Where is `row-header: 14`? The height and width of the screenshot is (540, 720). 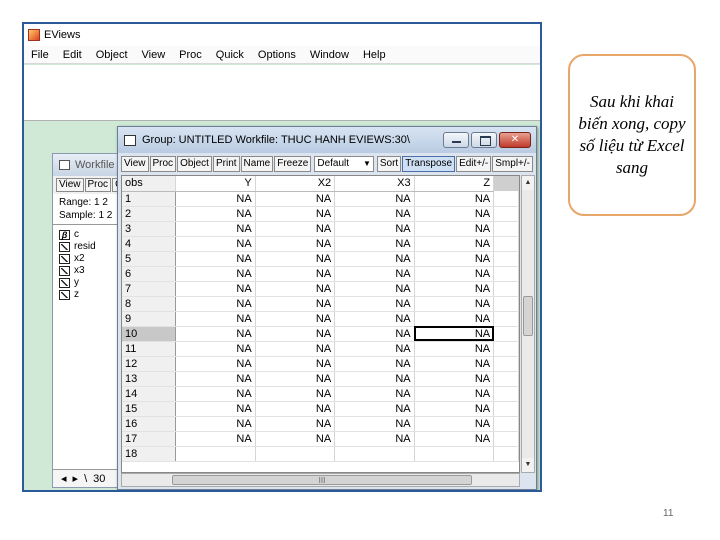
row-header: 14 is located at coordinates (149, 394).